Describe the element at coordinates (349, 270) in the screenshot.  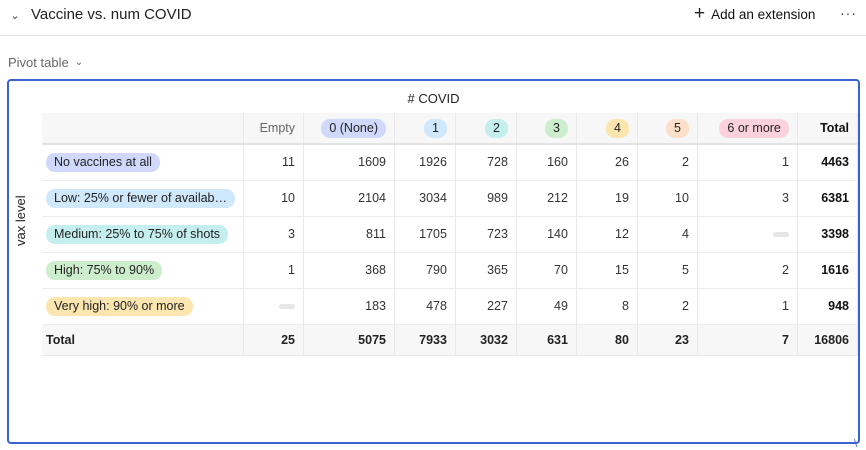
I see `table-cell: 368` at that location.